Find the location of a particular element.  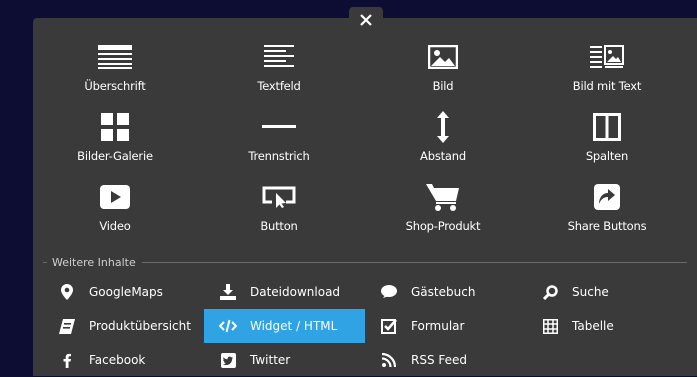

tile-ueberschrift: Überschrift is located at coordinates (115, 73).